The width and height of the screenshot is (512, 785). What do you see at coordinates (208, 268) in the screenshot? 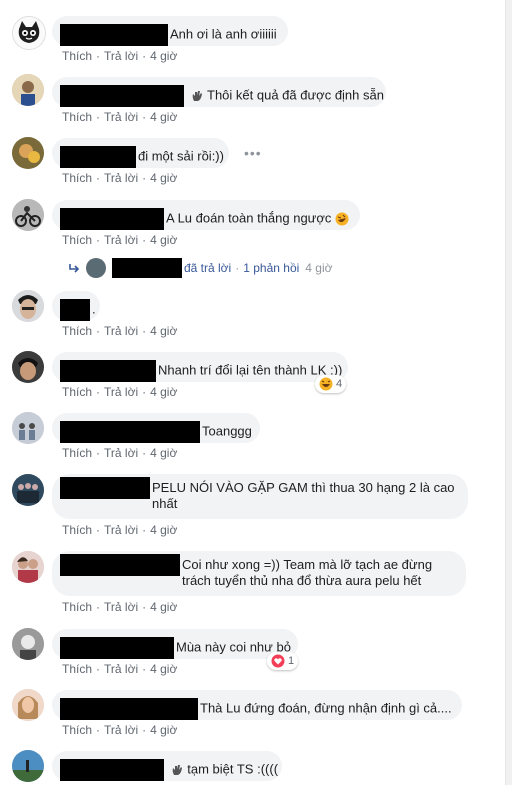
I see `reply-text: đã trả lời` at bounding box center [208, 268].